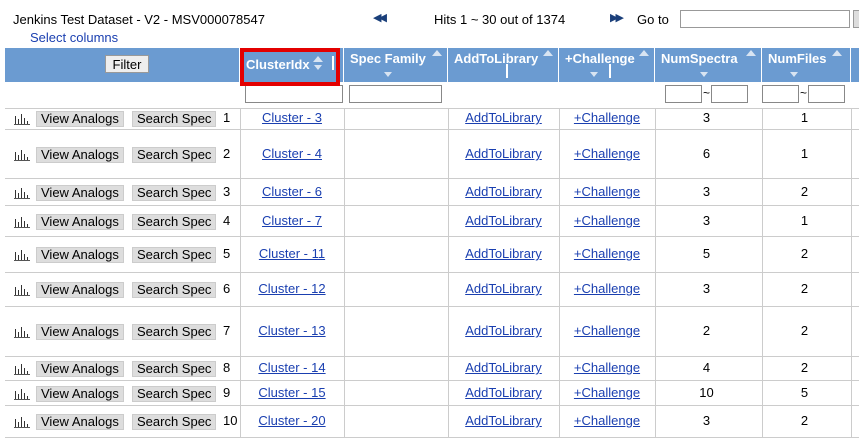 This screenshot has height=438, width=859. I want to click on cluster-link: Cluster - 7, so click(292, 220).